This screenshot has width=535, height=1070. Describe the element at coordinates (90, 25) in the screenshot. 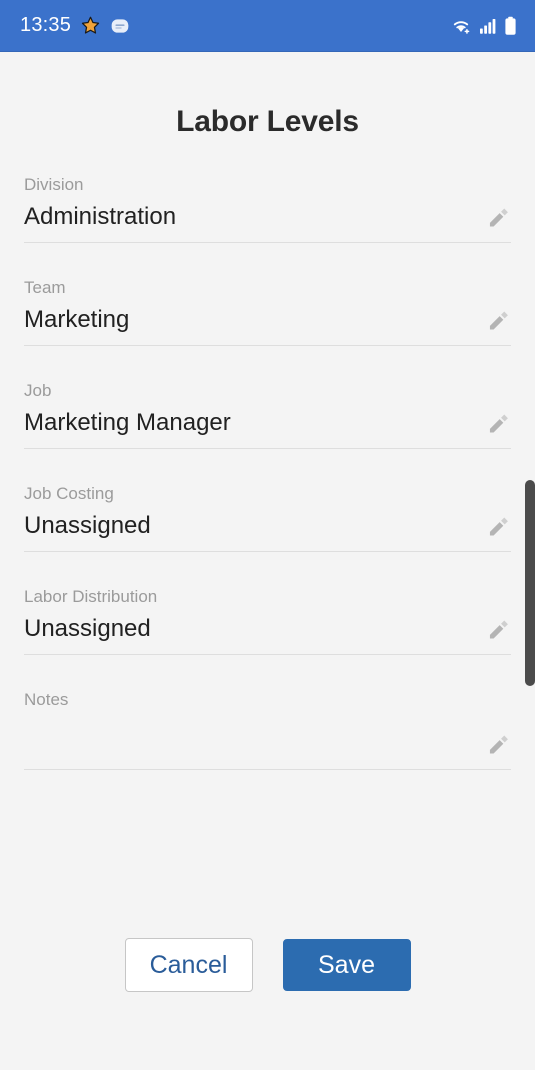

I see `star-notification-icon` at that location.